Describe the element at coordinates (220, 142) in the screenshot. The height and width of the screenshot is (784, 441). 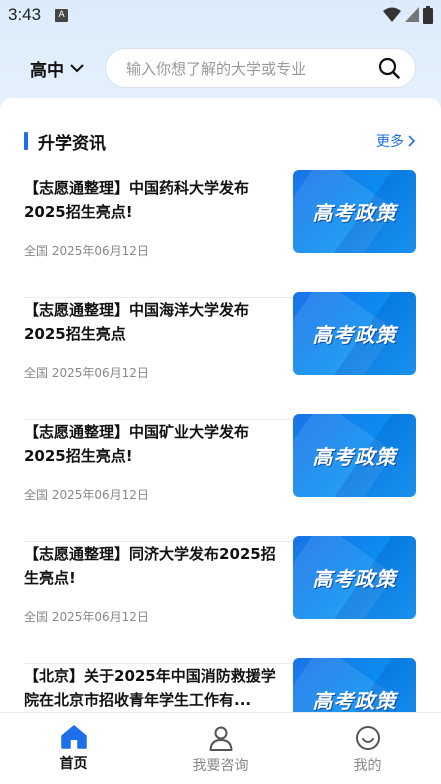
I see `news-section-header: 升学资讯 更多` at that location.